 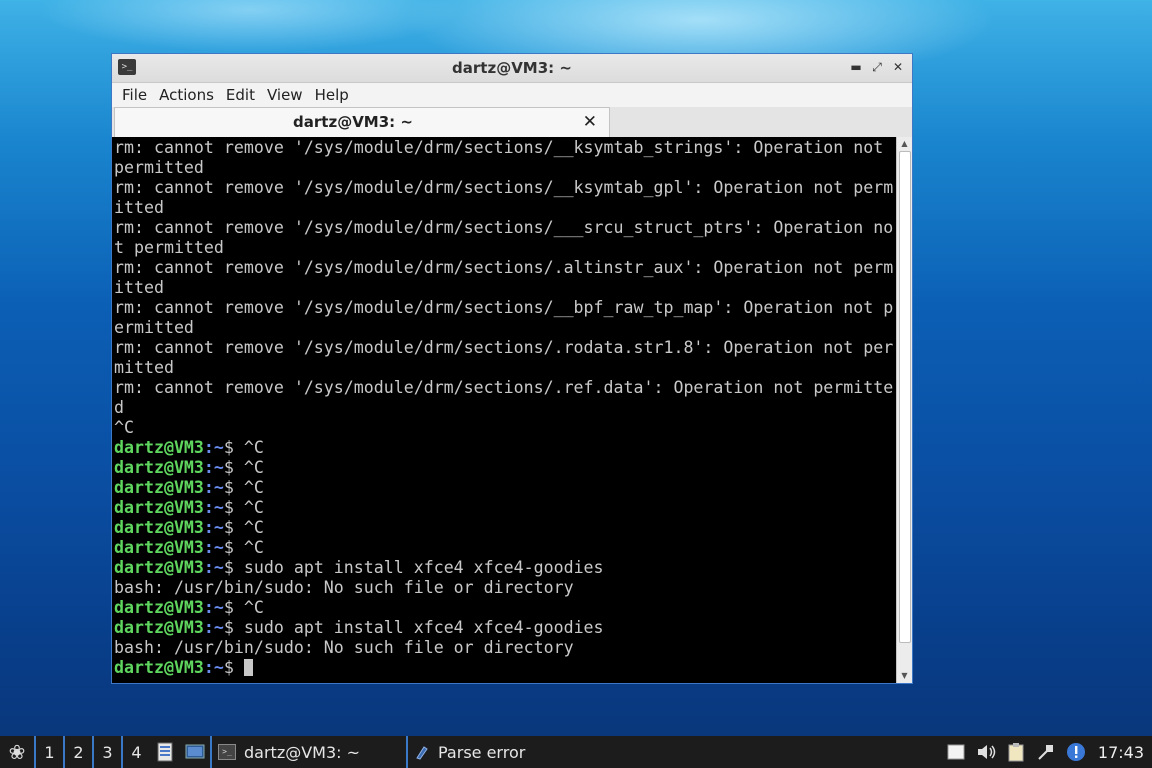 I want to click on terminal-tab: dartz@VM3: ~ ✕, so click(x=362, y=122).